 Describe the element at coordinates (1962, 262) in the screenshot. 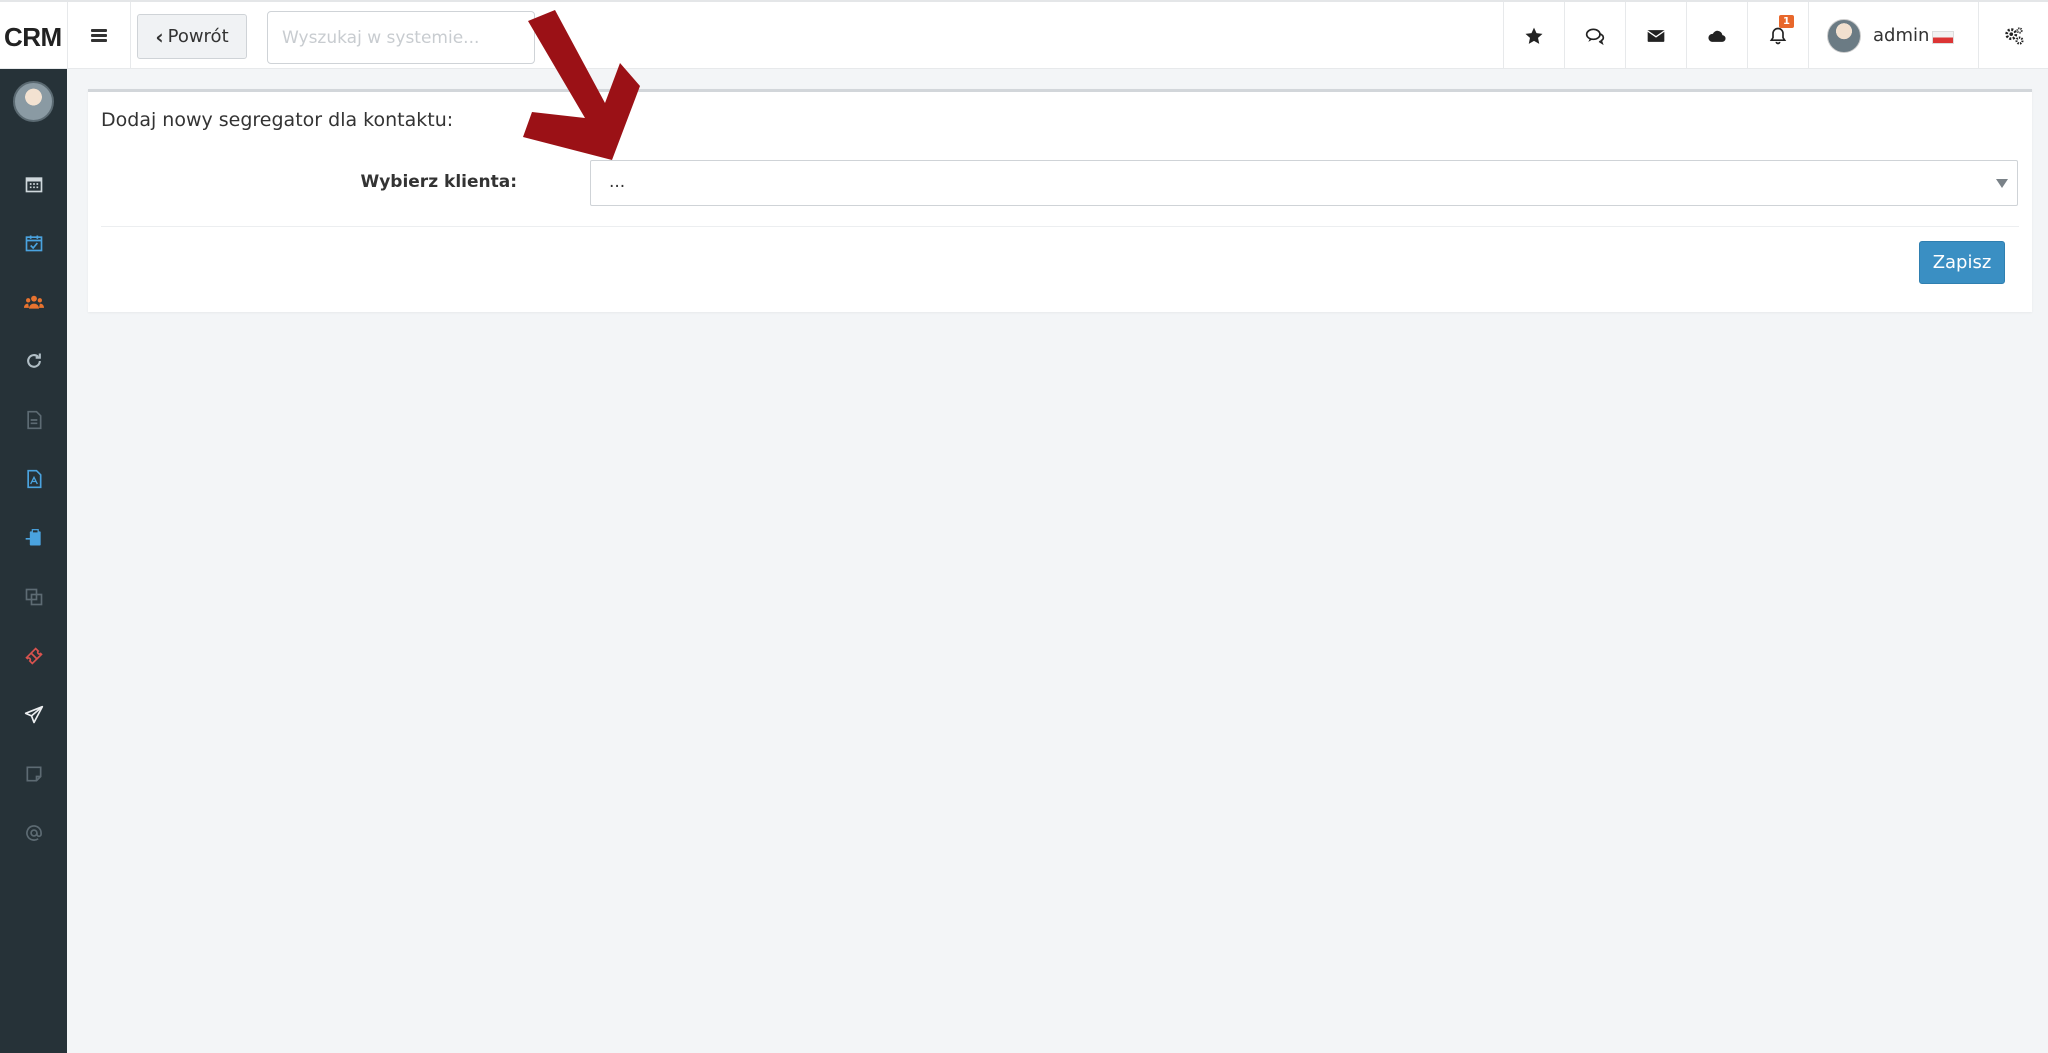

I see `save-button: Zapisz` at that location.